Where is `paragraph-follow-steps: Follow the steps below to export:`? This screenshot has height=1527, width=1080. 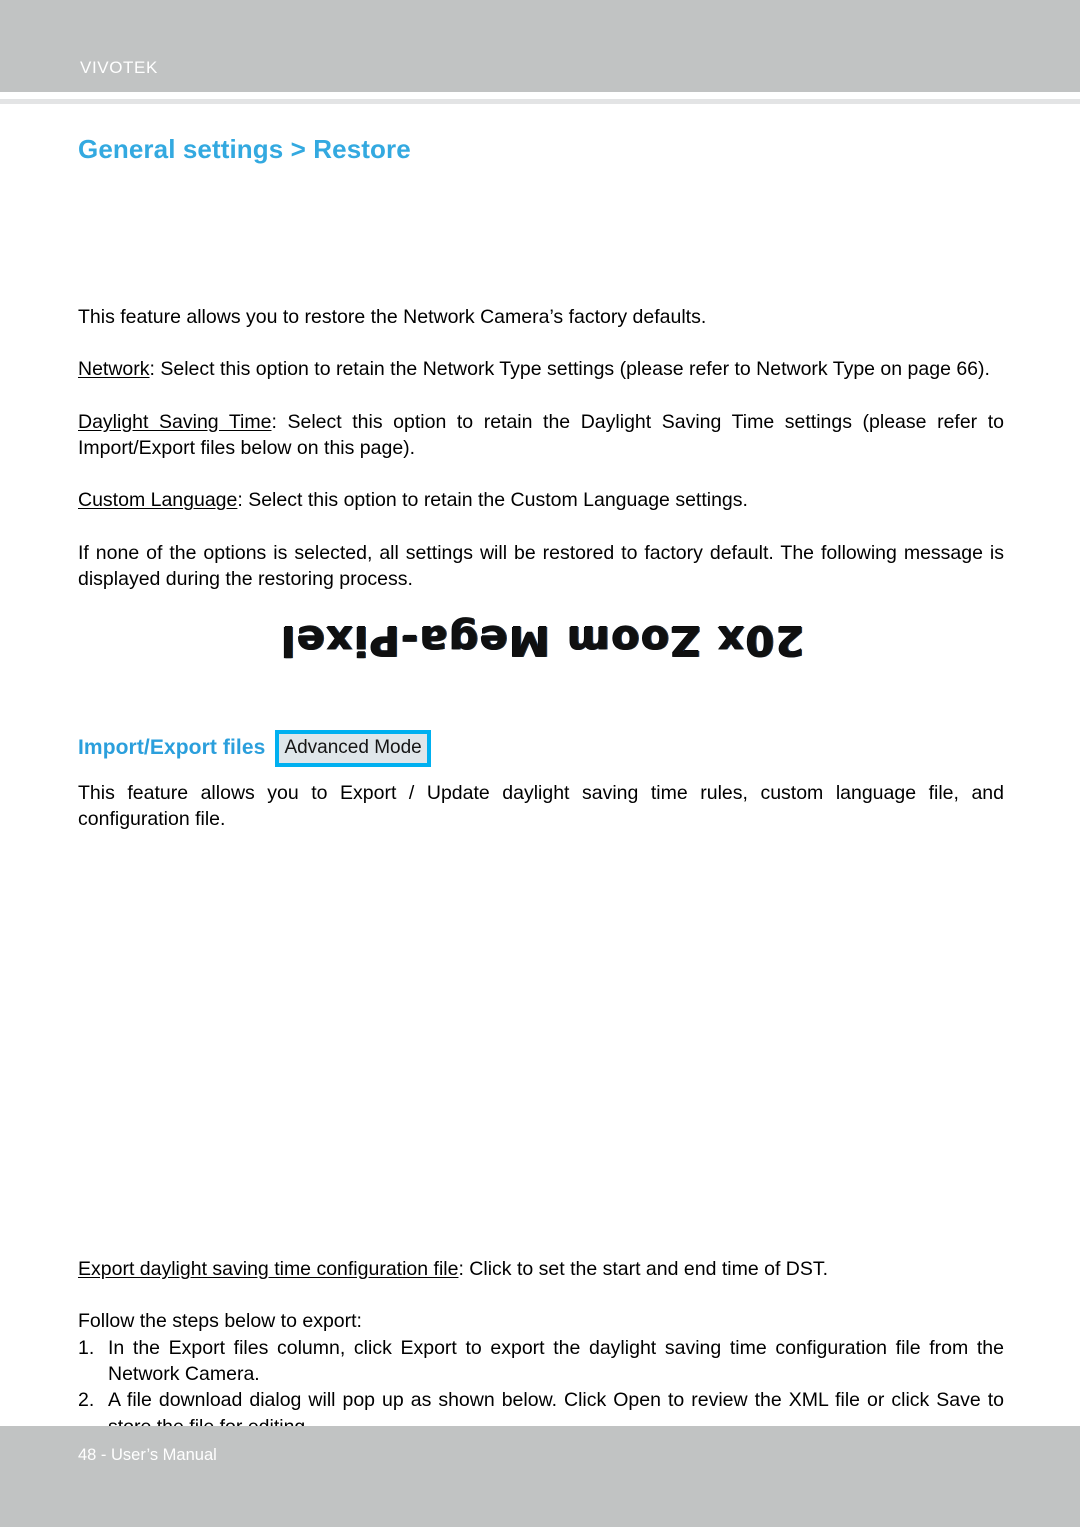
paragraph-follow-steps: Follow the steps below to export: is located at coordinates (541, 1321).